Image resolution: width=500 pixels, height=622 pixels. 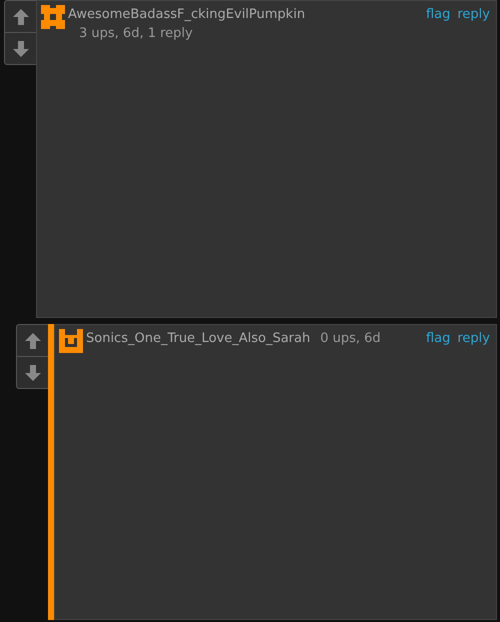 What do you see at coordinates (187, 15) in the screenshot?
I see `username: AwesomeBadassF_ckingEvilPumpkin` at bounding box center [187, 15].